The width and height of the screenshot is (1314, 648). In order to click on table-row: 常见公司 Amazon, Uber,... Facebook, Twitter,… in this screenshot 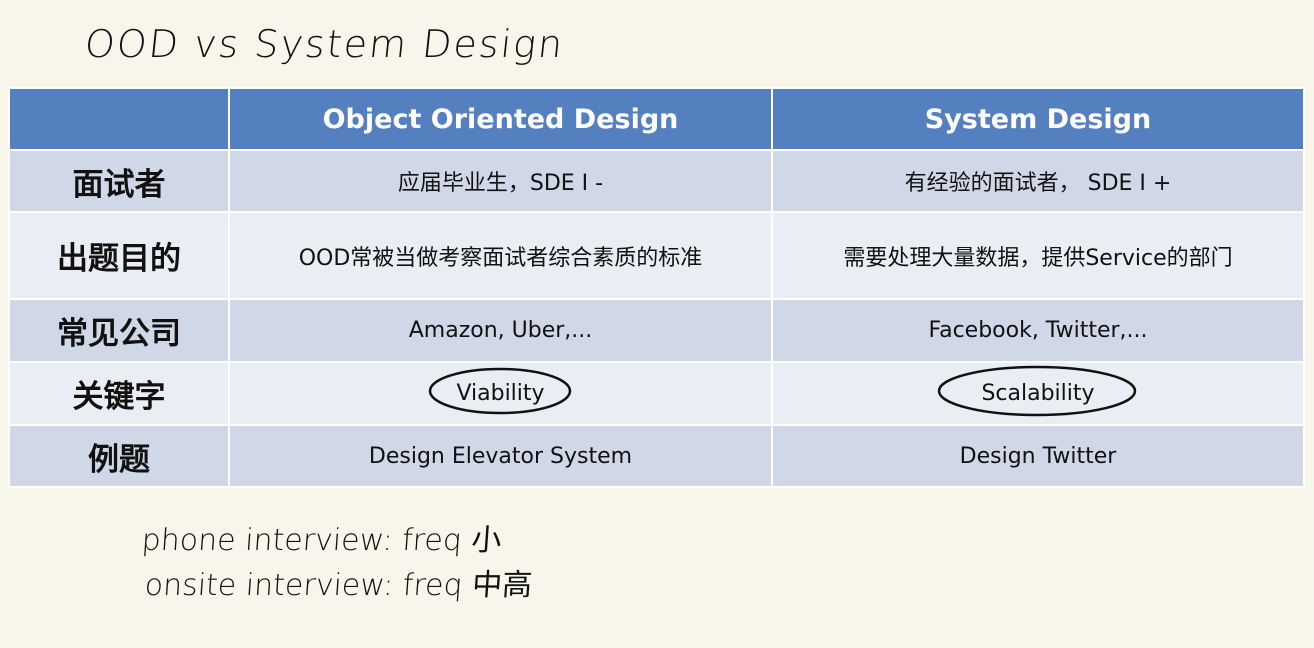, I will do `click(656, 330)`.